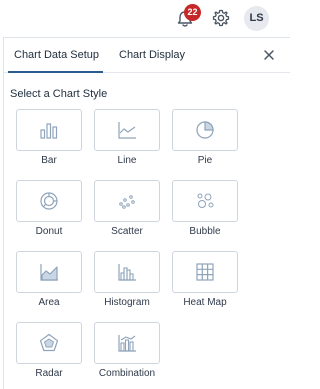 The height and width of the screenshot is (389, 320). Describe the element at coordinates (192, 12) in the screenshot. I see `notification-badge: 22` at that location.